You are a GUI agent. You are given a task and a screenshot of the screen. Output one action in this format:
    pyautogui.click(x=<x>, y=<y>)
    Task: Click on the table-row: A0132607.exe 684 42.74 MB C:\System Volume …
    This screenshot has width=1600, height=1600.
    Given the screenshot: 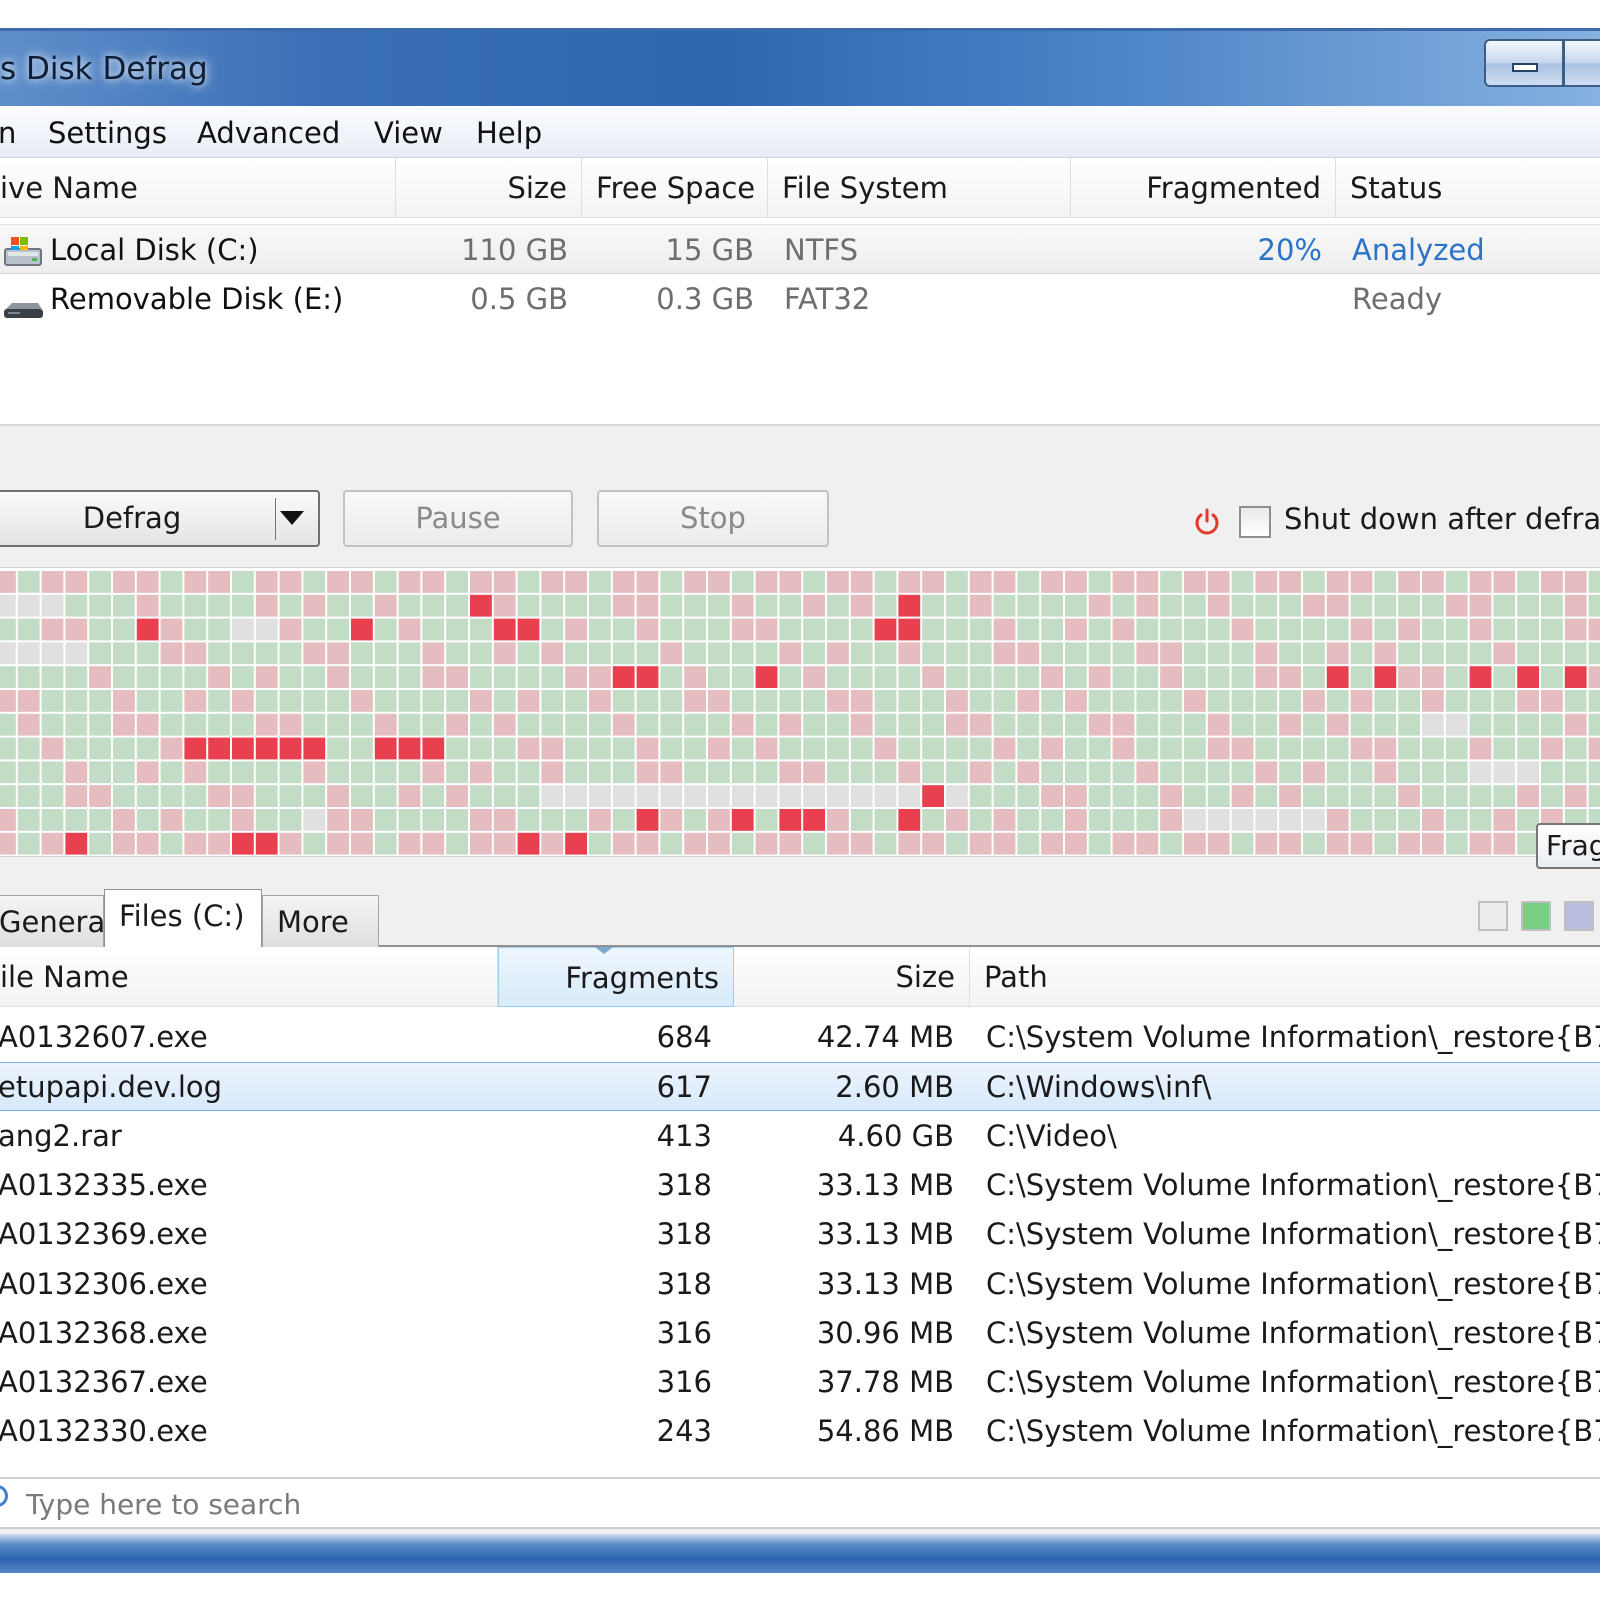 What is the action you would take?
    pyautogui.click(x=800, y=1037)
    